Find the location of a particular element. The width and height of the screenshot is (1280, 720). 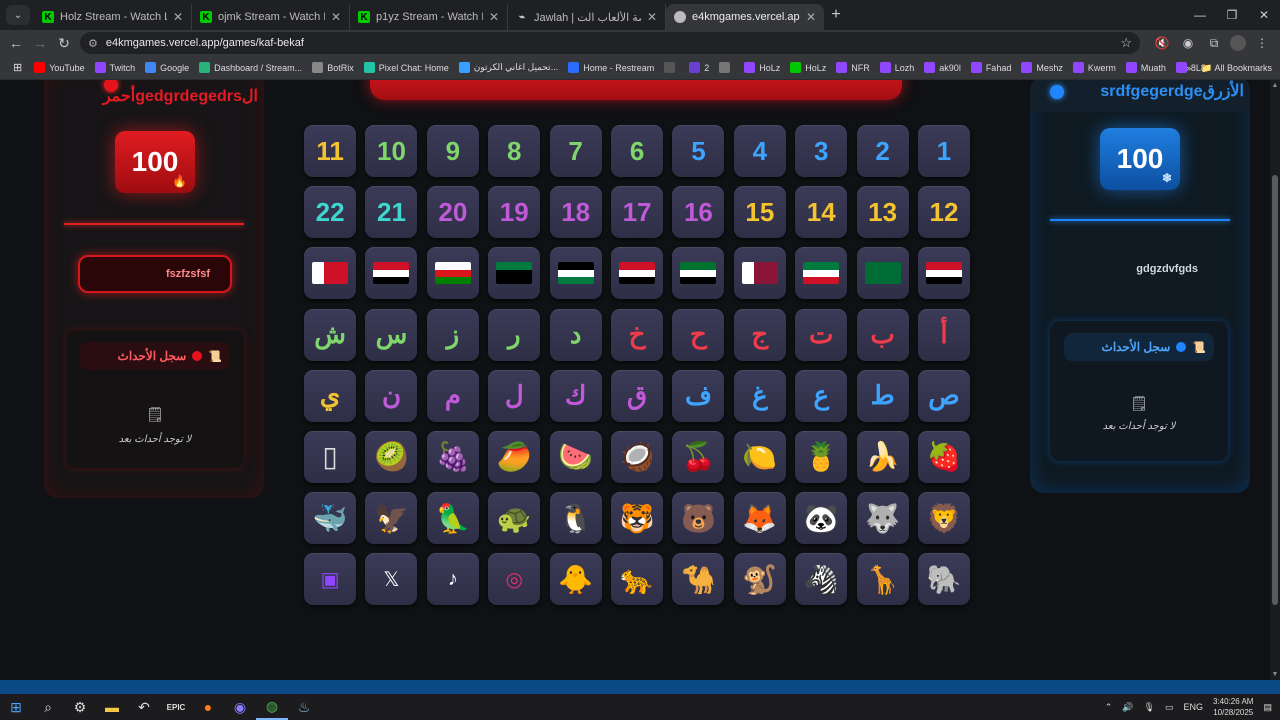

grid-cell: ل is located at coordinates (514, 395).